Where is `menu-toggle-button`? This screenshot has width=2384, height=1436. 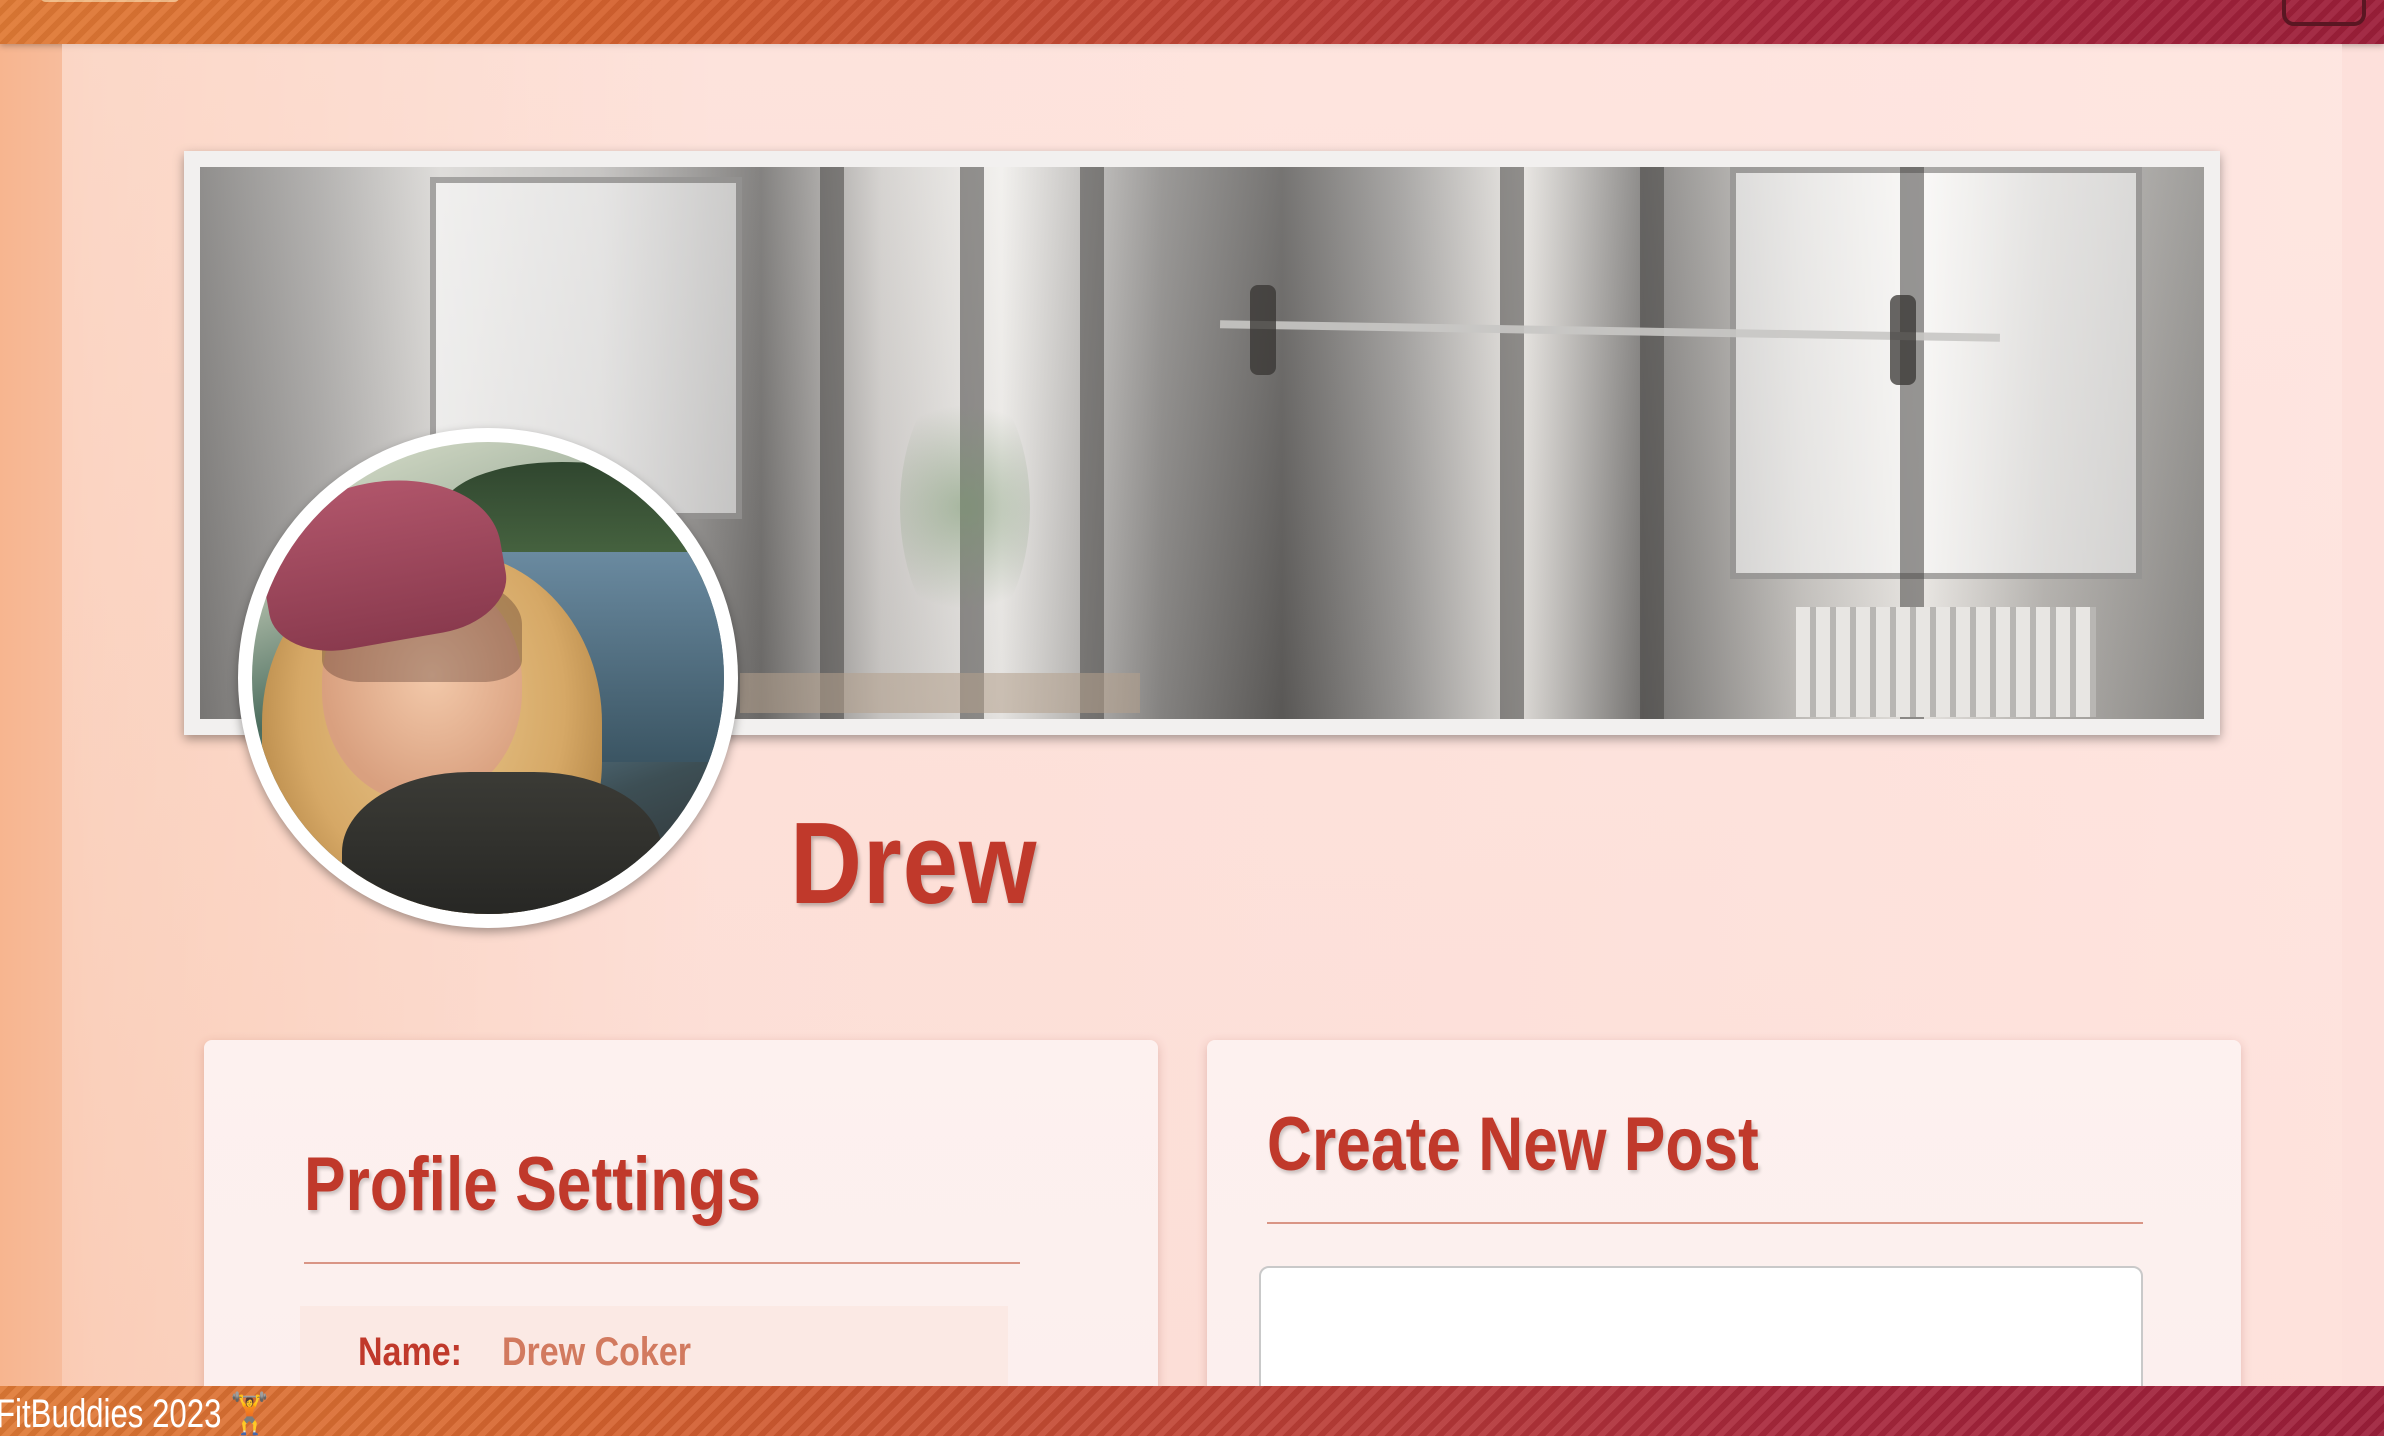 menu-toggle-button is located at coordinates (2324, 13).